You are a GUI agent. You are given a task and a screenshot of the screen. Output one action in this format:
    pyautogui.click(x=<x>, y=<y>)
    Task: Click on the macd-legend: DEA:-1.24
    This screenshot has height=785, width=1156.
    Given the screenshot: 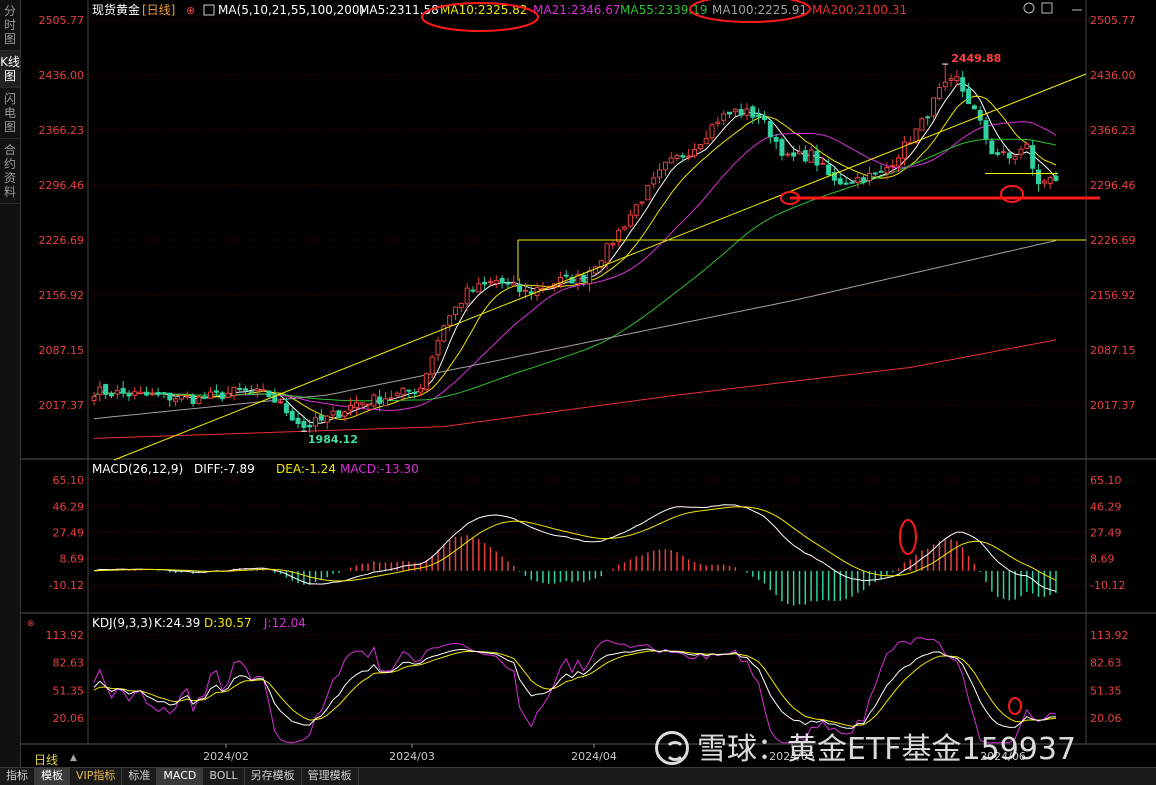 What is the action you would take?
    pyautogui.click(x=306, y=469)
    